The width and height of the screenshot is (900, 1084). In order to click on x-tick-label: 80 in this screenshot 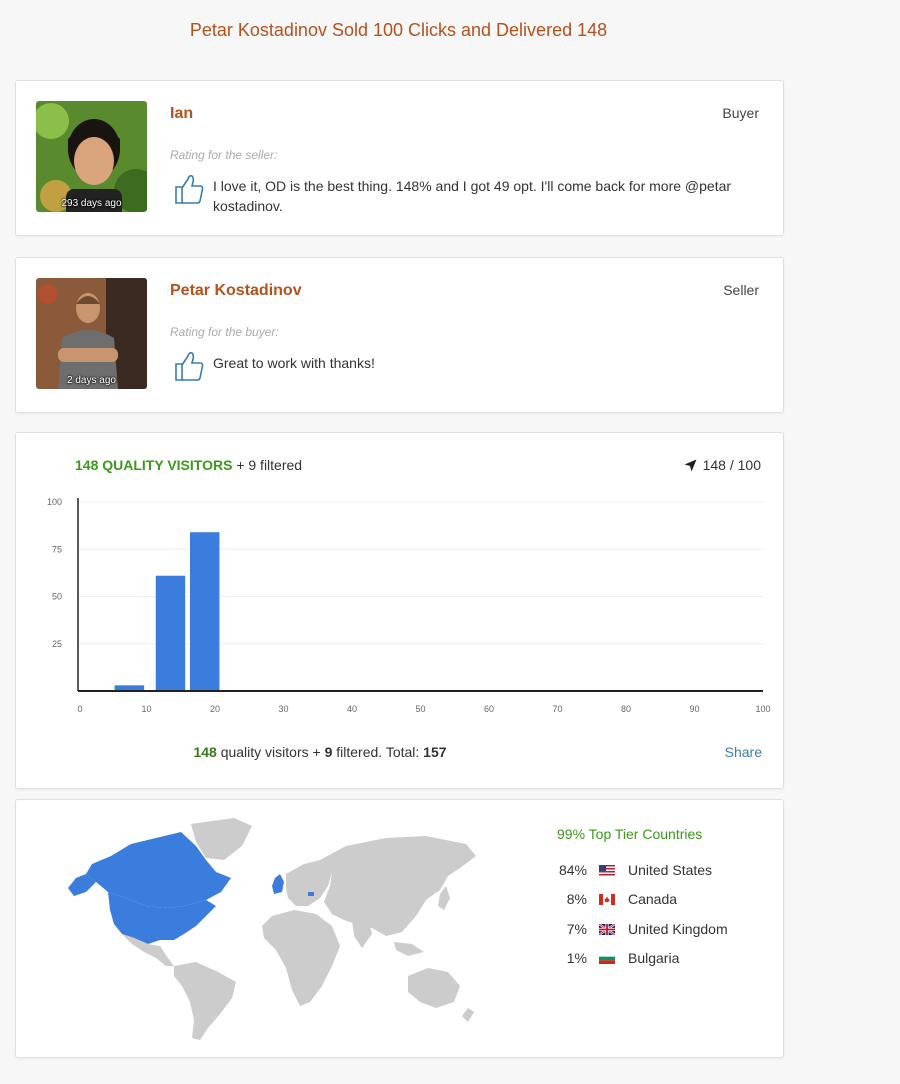, I will do `click(626, 709)`.